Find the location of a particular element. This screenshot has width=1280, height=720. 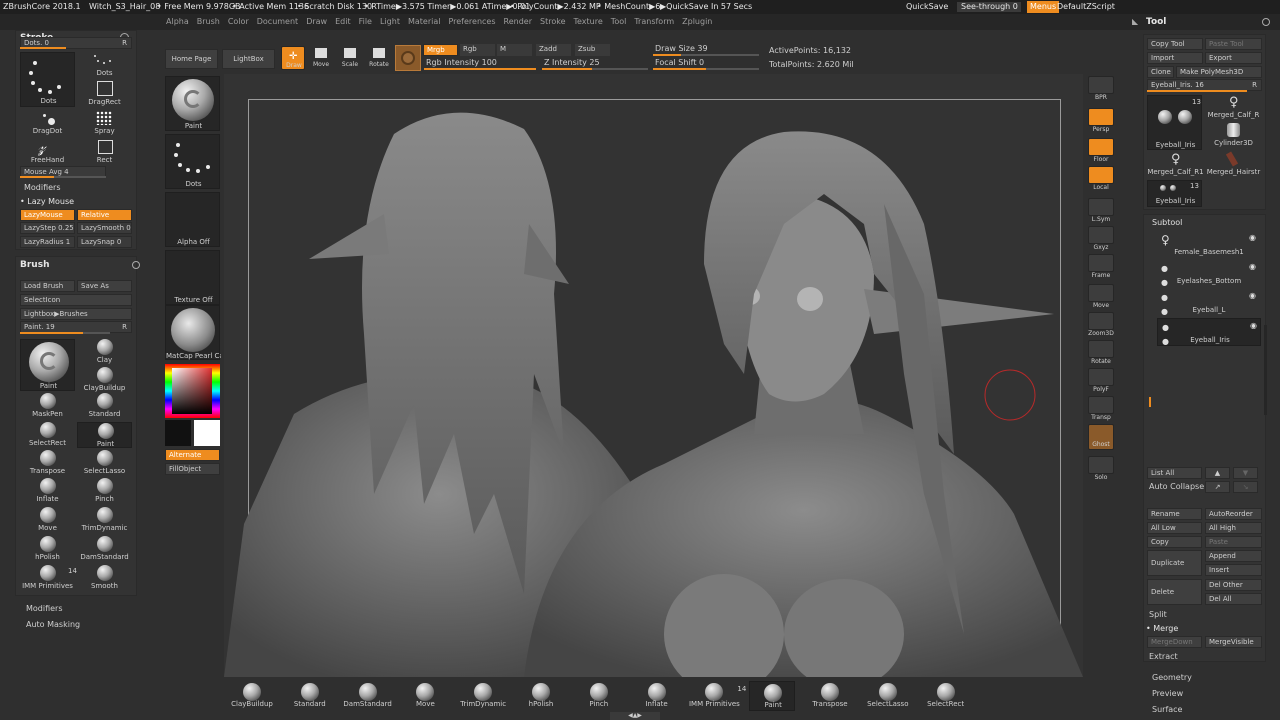

shelf-trimdynamic: TrimDynamic is located at coordinates (483, 696).